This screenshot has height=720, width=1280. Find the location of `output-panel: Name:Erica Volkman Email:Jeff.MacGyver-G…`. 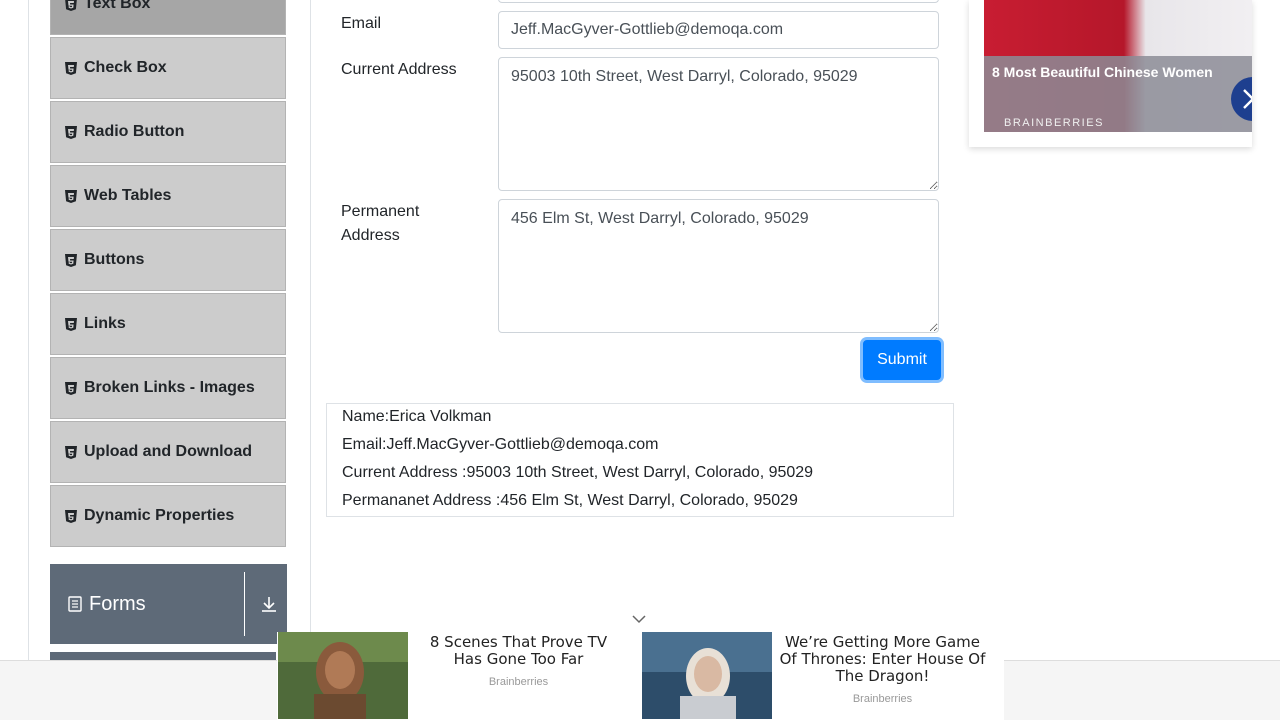

output-panel: Name:Erica Volkman Email:Jeff.MacGyver-G… is located at coordinates (640, 460).